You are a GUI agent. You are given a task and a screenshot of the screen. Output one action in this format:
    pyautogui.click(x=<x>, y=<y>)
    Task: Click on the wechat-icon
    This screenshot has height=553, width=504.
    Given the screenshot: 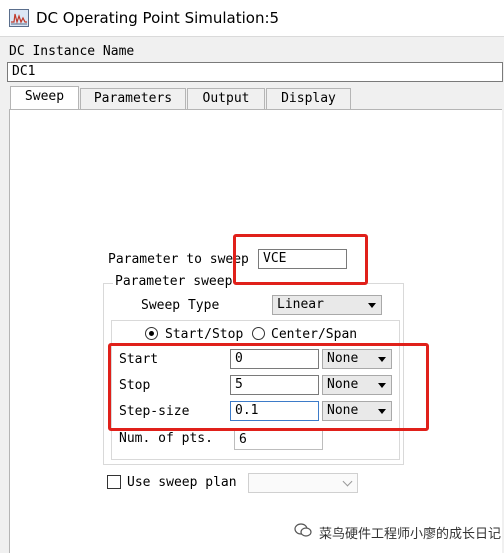 What is the action you would take?
    pyautogui.click(x=303, y=530)
    